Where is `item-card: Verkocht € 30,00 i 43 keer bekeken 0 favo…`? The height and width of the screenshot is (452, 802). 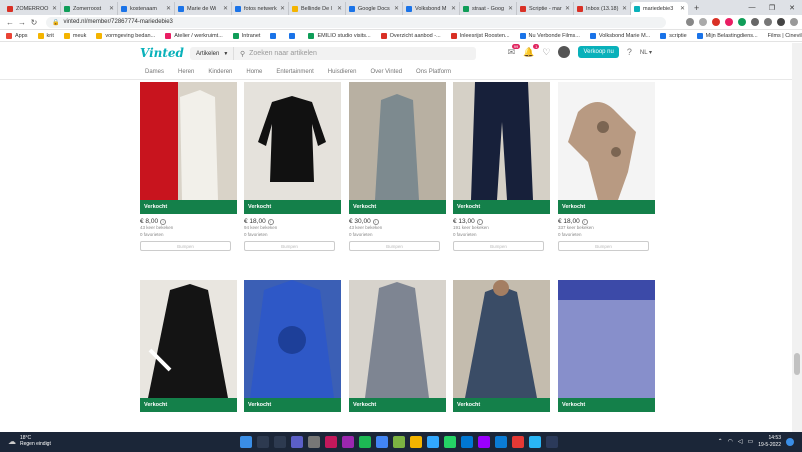
item-card: Verkocht € 30,00 i 43 keer bekeken 0 favo… is located at coordinates (397, 166).